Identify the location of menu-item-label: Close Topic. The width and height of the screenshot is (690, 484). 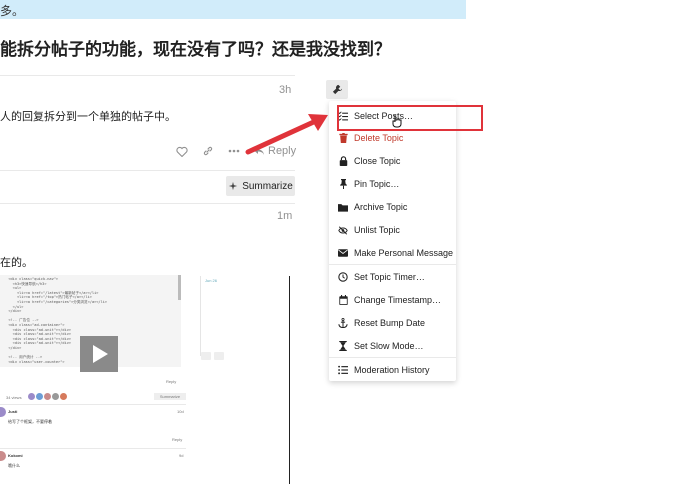
(377, 161).